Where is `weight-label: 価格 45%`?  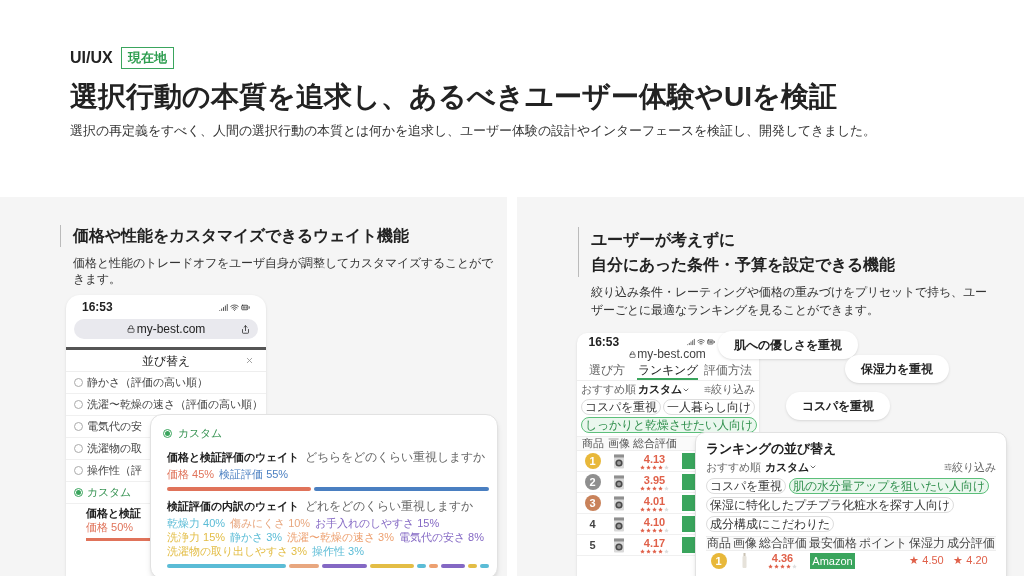
weight-label: 価格 45% is located at coordinates (191, 473).